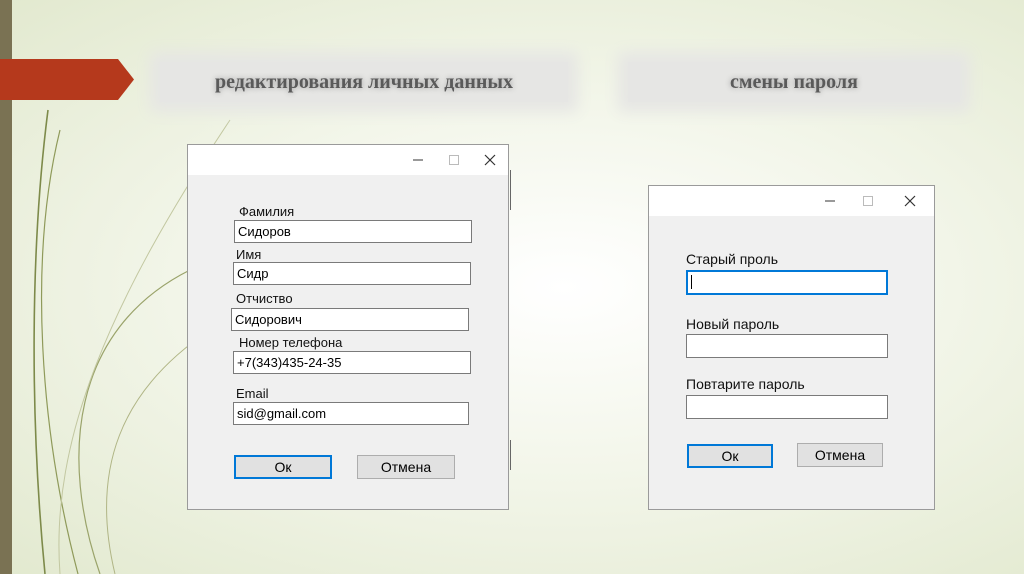  Describe the element at coordinates (267, 211) in the screenshot. I see `label-surname: Фамилия` at that location.